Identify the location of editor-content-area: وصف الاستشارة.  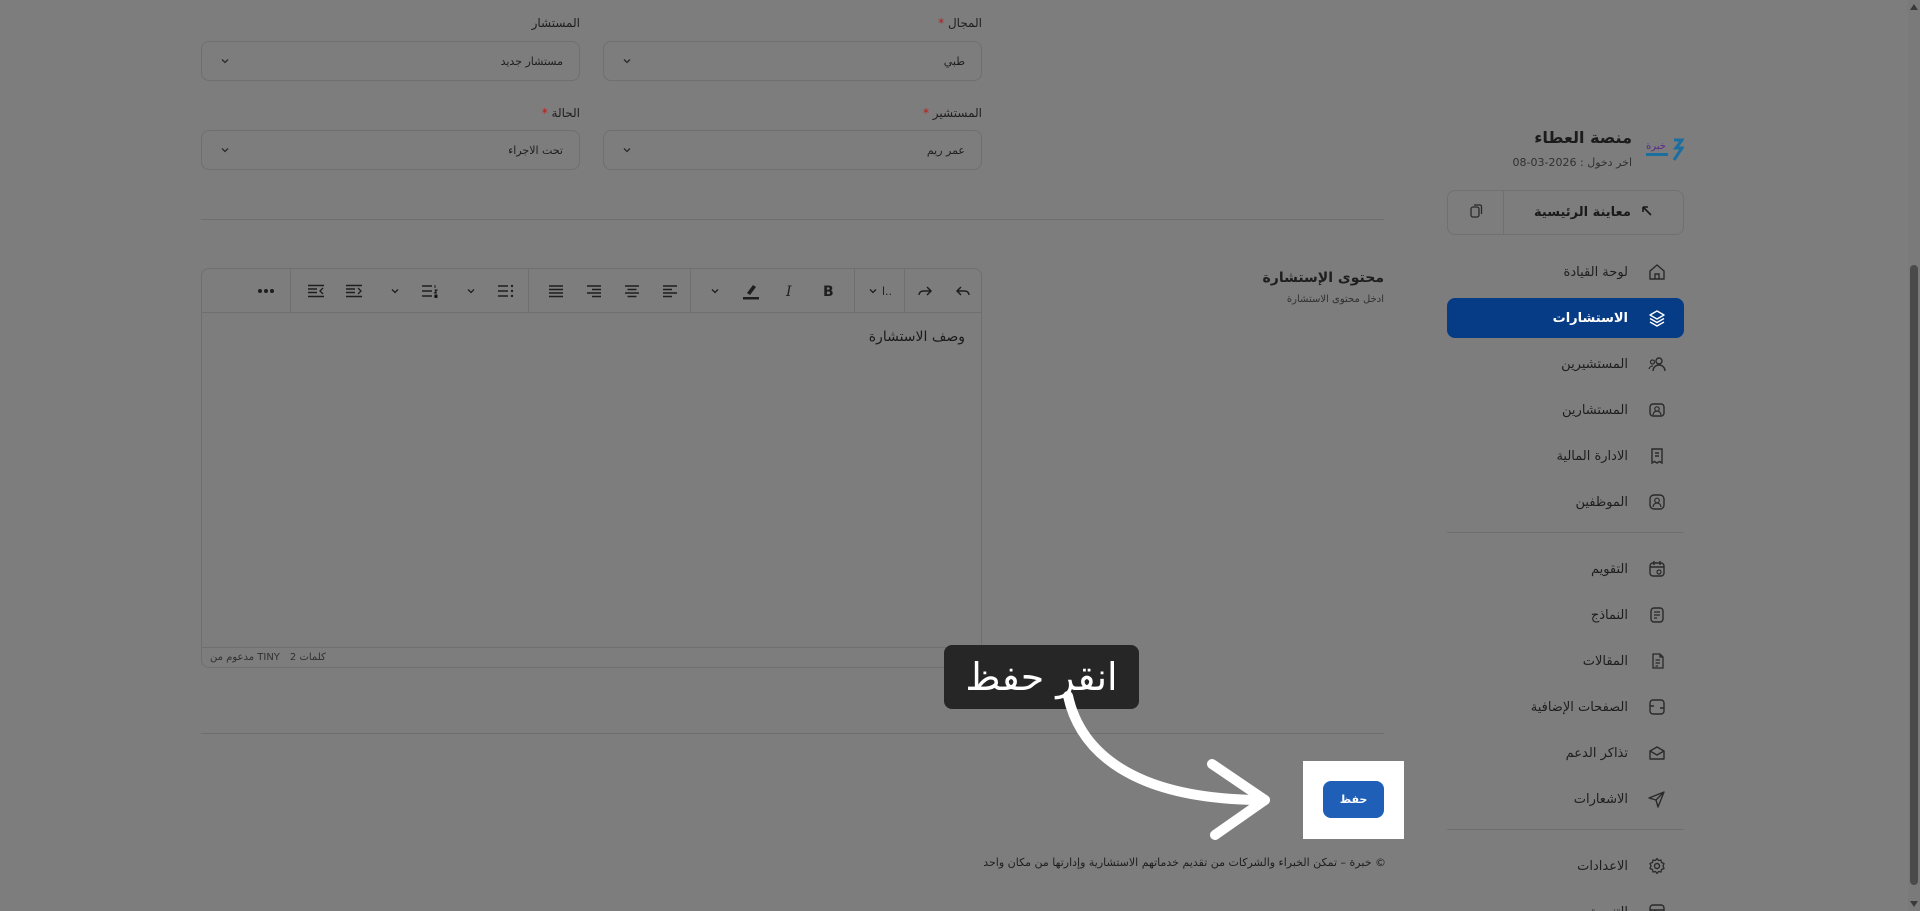
(917, 337).